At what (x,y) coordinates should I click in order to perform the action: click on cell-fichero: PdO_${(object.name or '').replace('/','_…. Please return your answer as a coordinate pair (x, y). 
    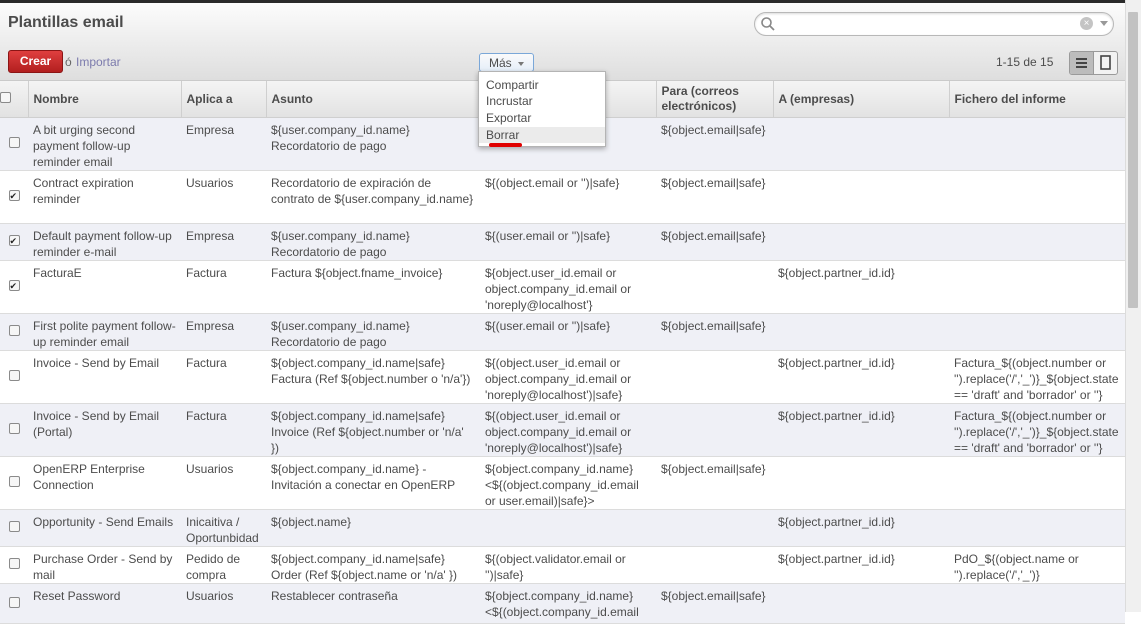
    Looking at the image, I should click on (1037, 565).